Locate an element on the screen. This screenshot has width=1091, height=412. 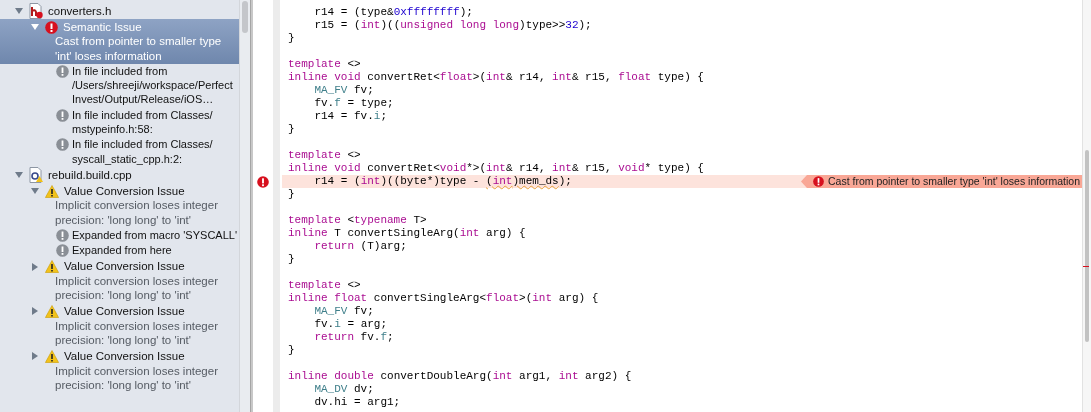
code-line: r15 = (int)((unsigned long long)type>>32); is located at coordinates (452, 25).